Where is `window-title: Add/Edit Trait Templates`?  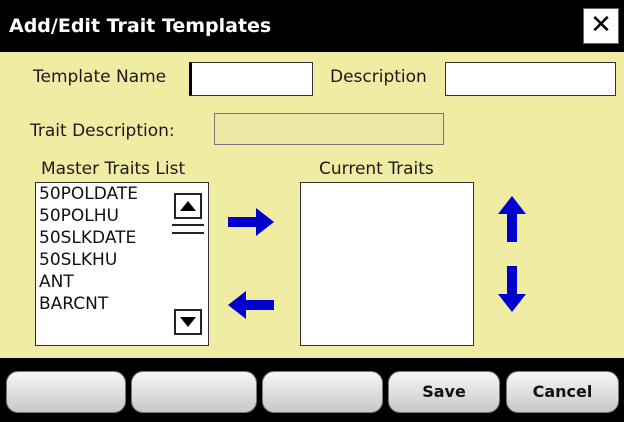 window-title: Add/Edit Trait Templates is located at coordinates (140, 26).